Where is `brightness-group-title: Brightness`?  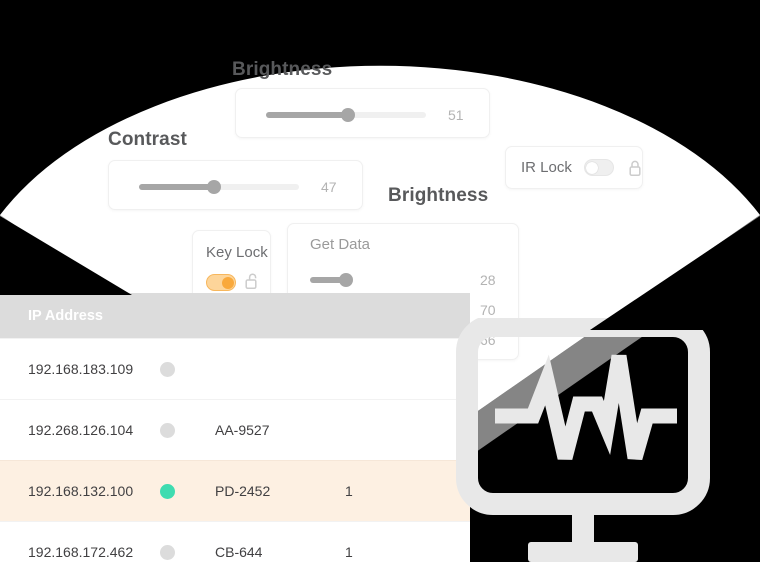
brightness-group-title: Brightness is located at coordinates (438, 195).